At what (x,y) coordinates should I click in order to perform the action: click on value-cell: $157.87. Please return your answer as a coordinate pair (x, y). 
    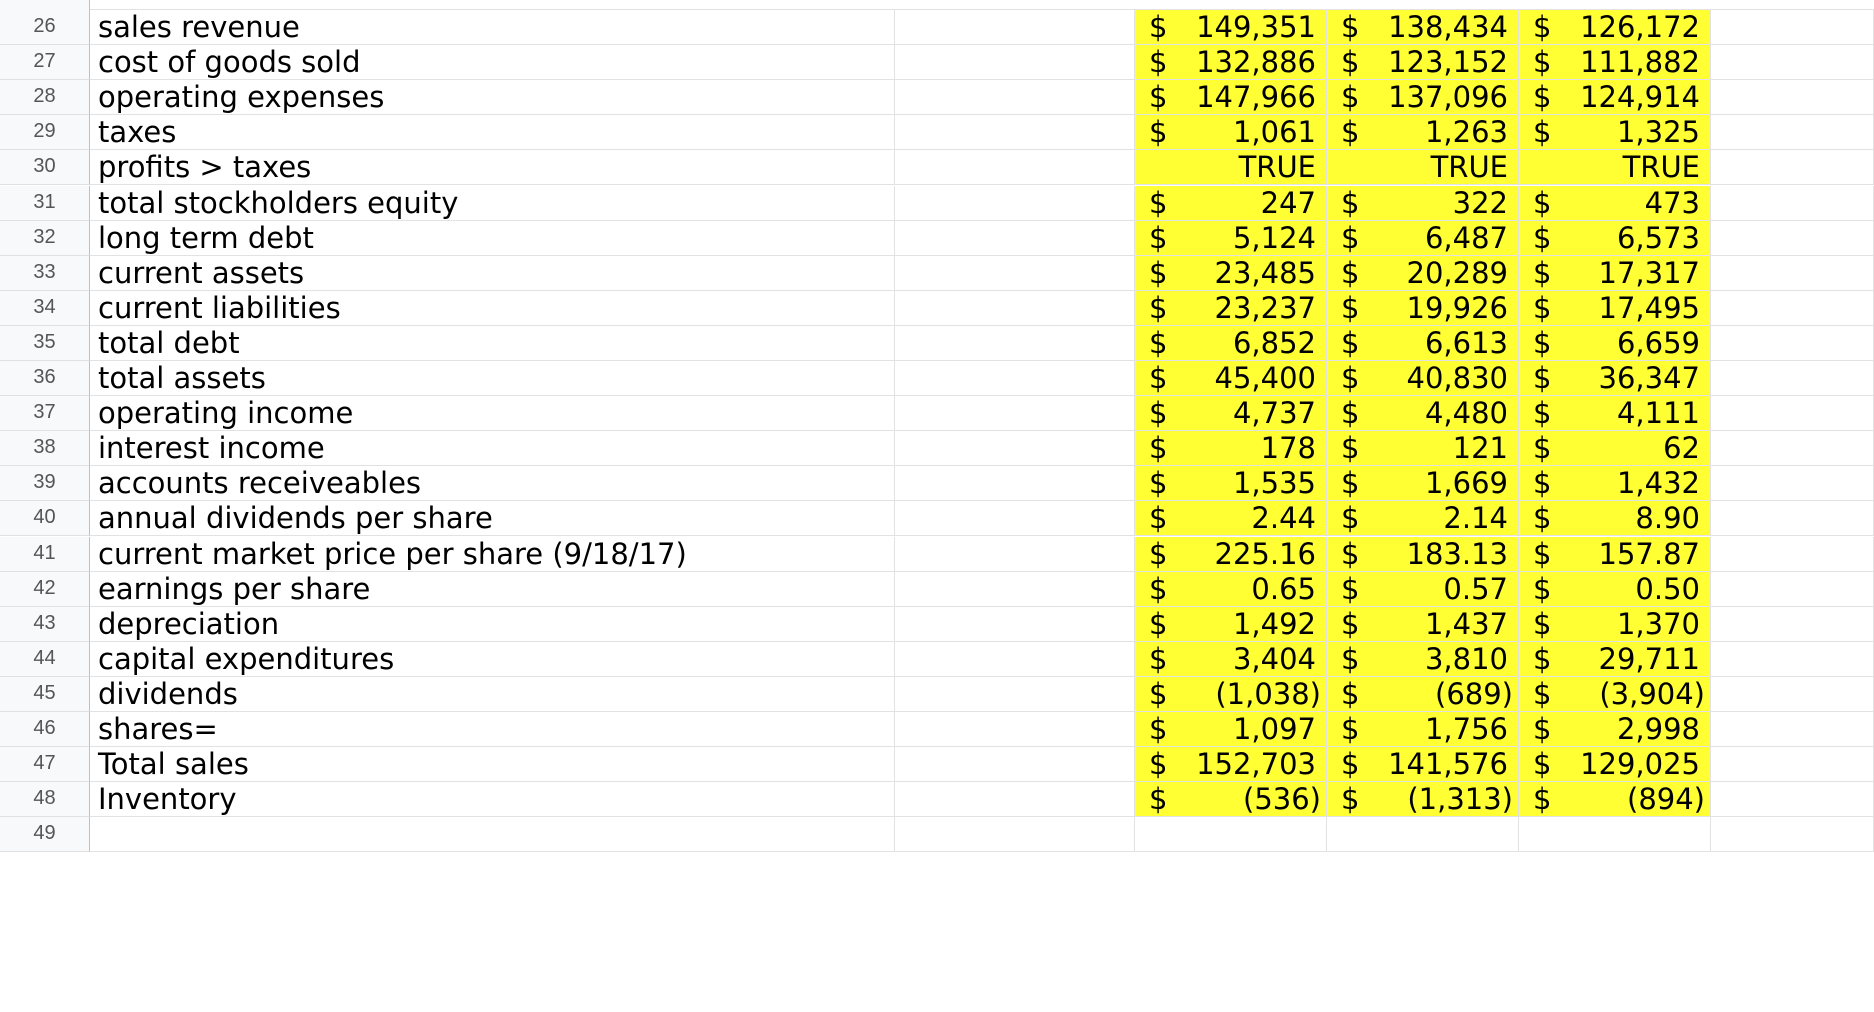
    Looking at the image, I should click on (1615, 554).